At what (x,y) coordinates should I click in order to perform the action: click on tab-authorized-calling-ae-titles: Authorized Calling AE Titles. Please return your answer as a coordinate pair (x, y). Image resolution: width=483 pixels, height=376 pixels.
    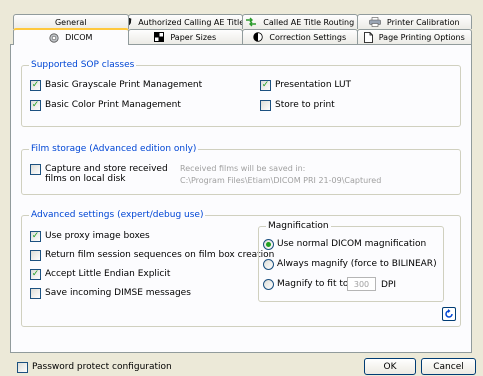
    Looking at the image, I should click on (185, 21).